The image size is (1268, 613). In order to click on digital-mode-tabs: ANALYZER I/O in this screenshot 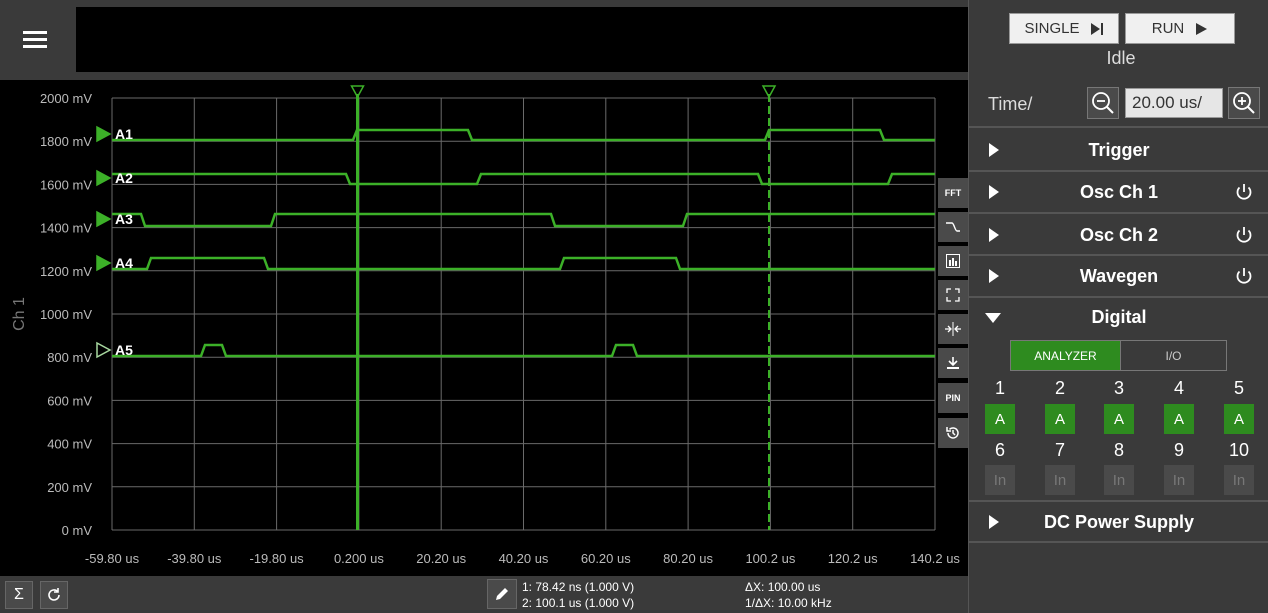, I will do `click(1118, 355)`.